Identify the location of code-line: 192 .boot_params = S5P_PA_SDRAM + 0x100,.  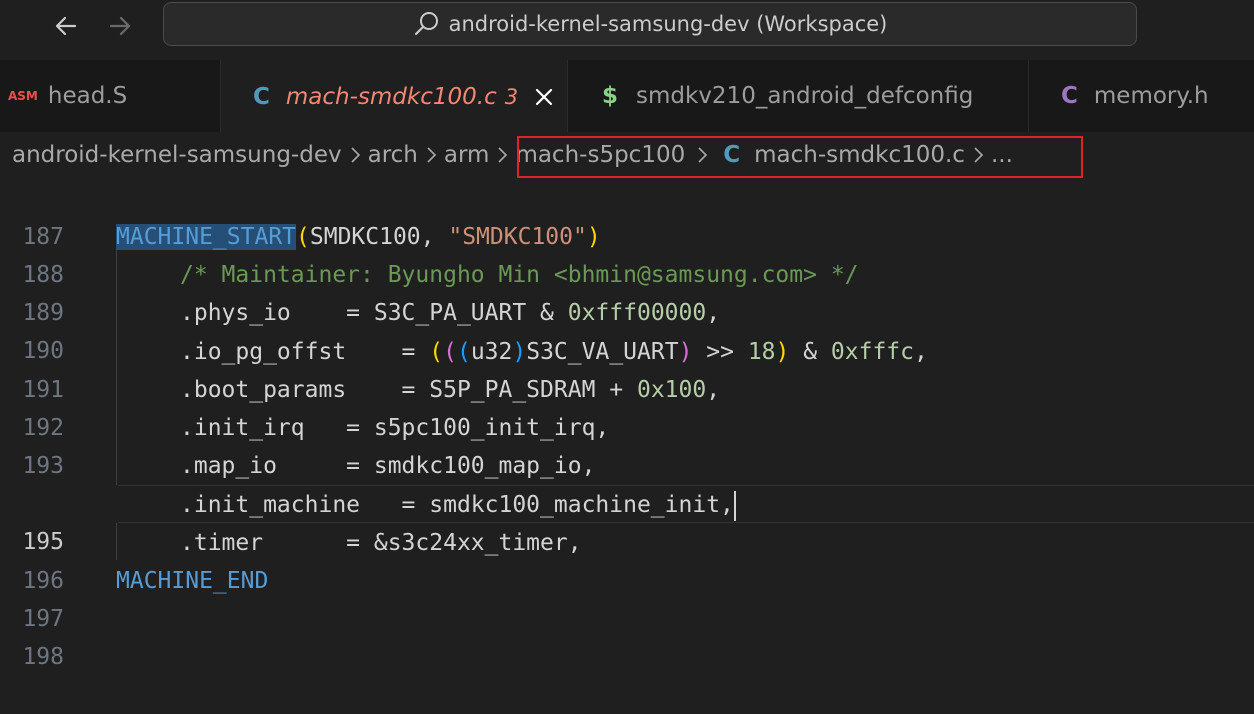
(627, 406).